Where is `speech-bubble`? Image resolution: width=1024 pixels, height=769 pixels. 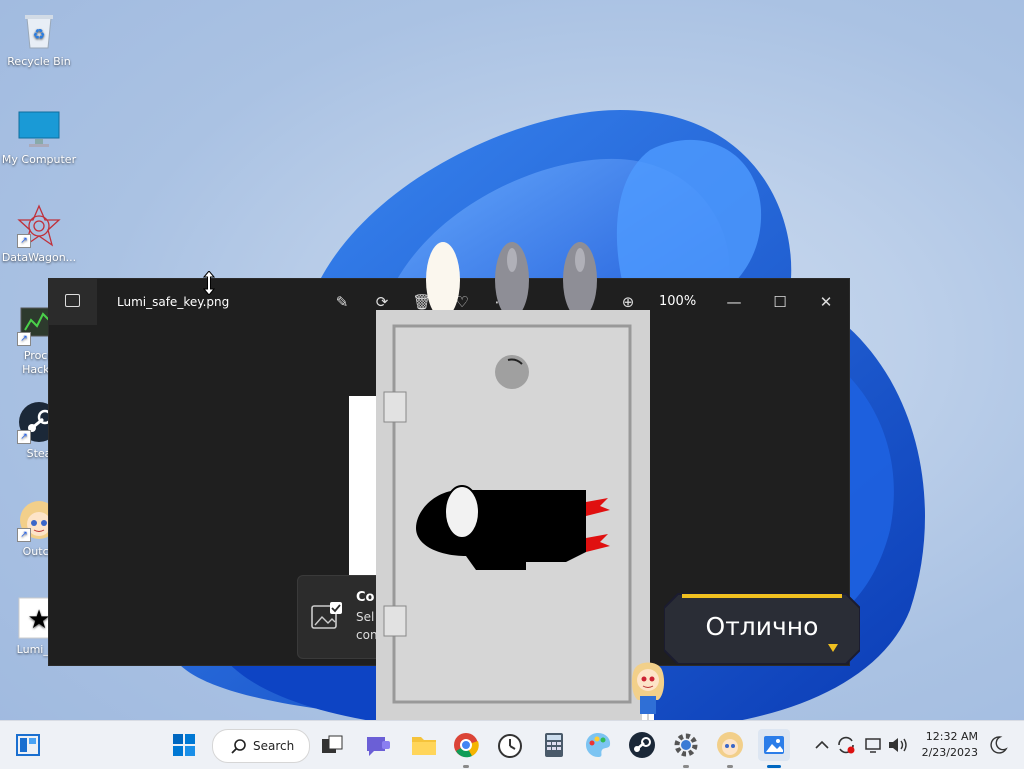 speech-bubble is located at coordinates (762, 628).